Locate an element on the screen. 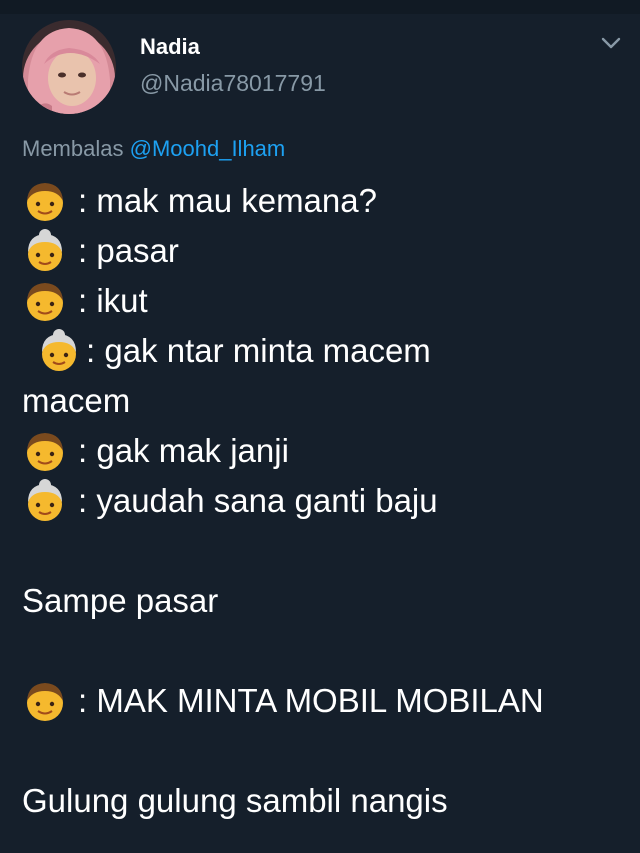  dialogue-line: : yaudah sana ganti baju is located at coordinates (322, 501).